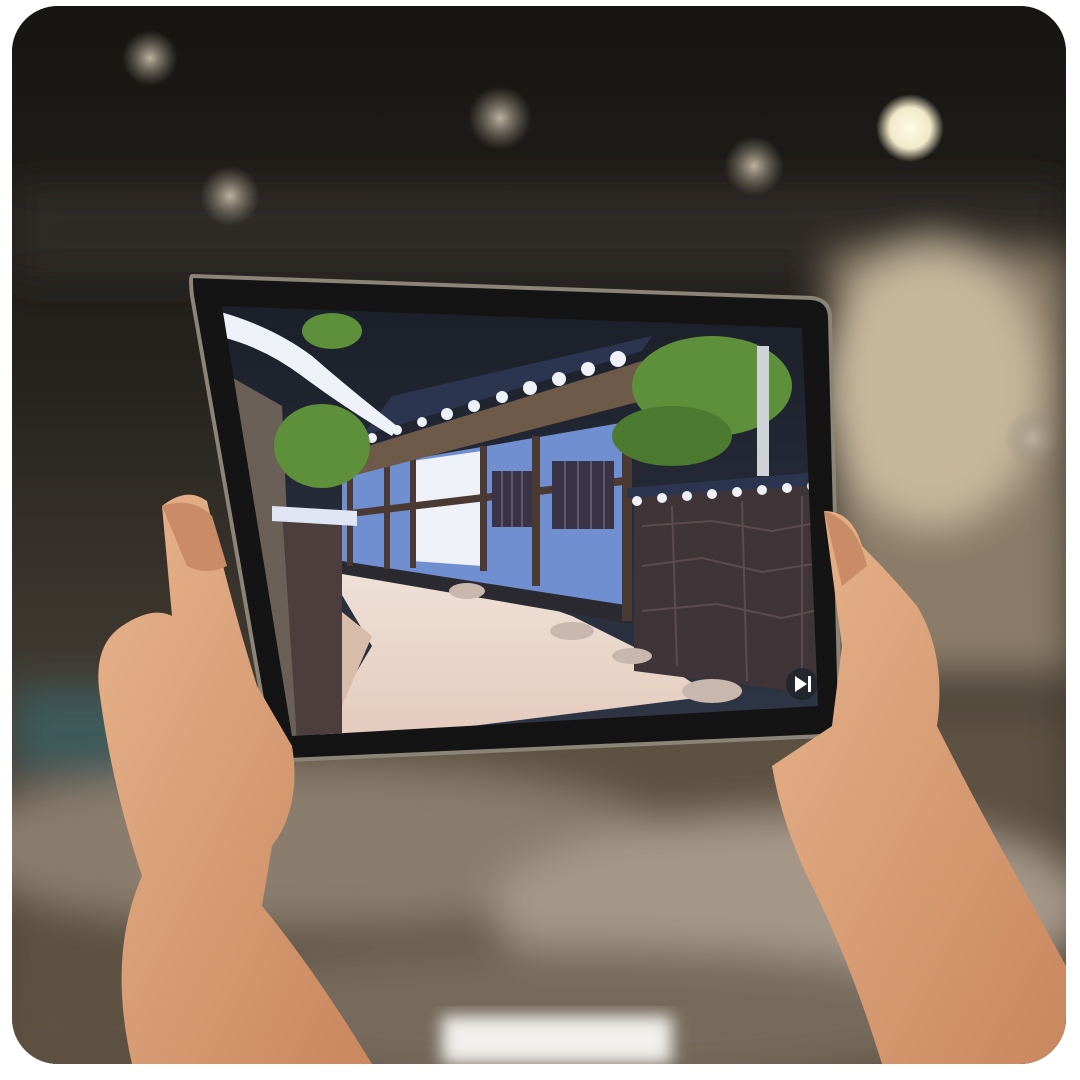 This screenshot has height=1080, width=1080. Describe the element at coordinates (553, 495) in the screenshot. I see `lattice-windows` at that location.